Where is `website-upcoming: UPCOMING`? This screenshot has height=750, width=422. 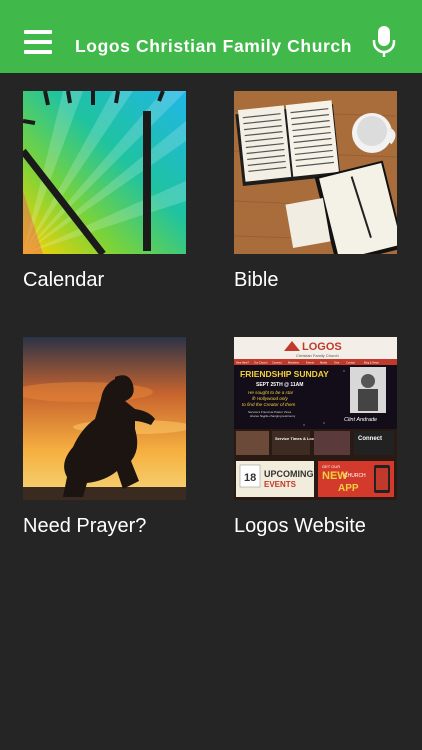
website-upcoming: UPCOMING is located at coordinates (289, 474).